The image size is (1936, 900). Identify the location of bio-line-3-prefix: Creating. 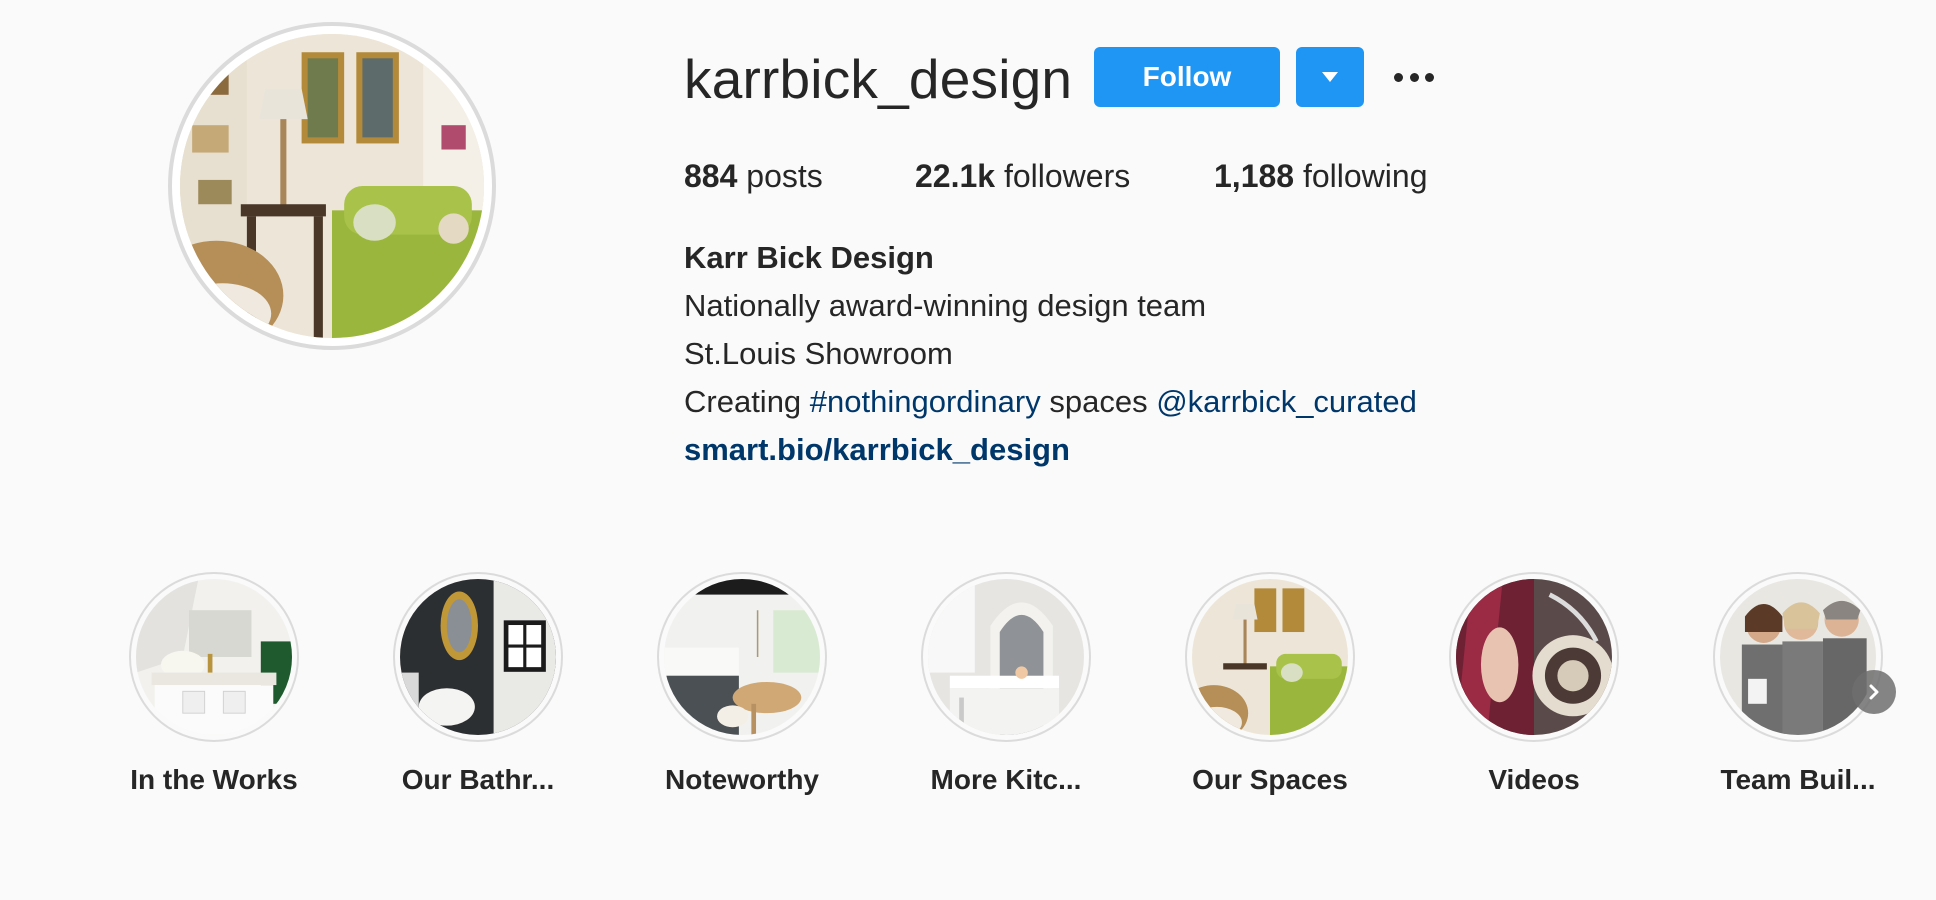
(747, 401).